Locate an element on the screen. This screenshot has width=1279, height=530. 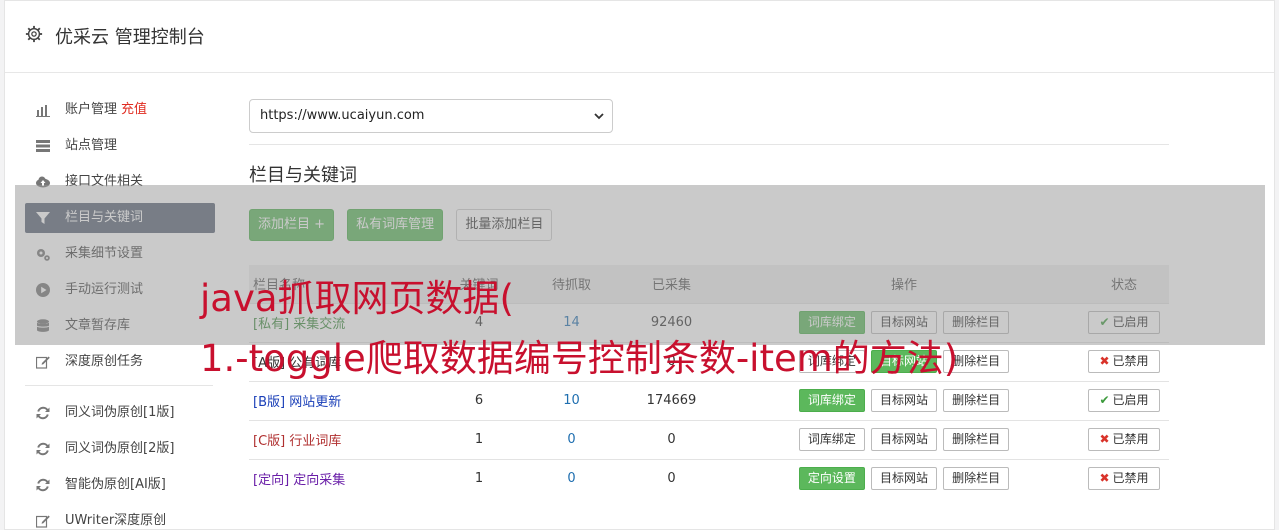
sidebar-item-label: 同义词伪原创[2版] is located at coordinates (120, 448).